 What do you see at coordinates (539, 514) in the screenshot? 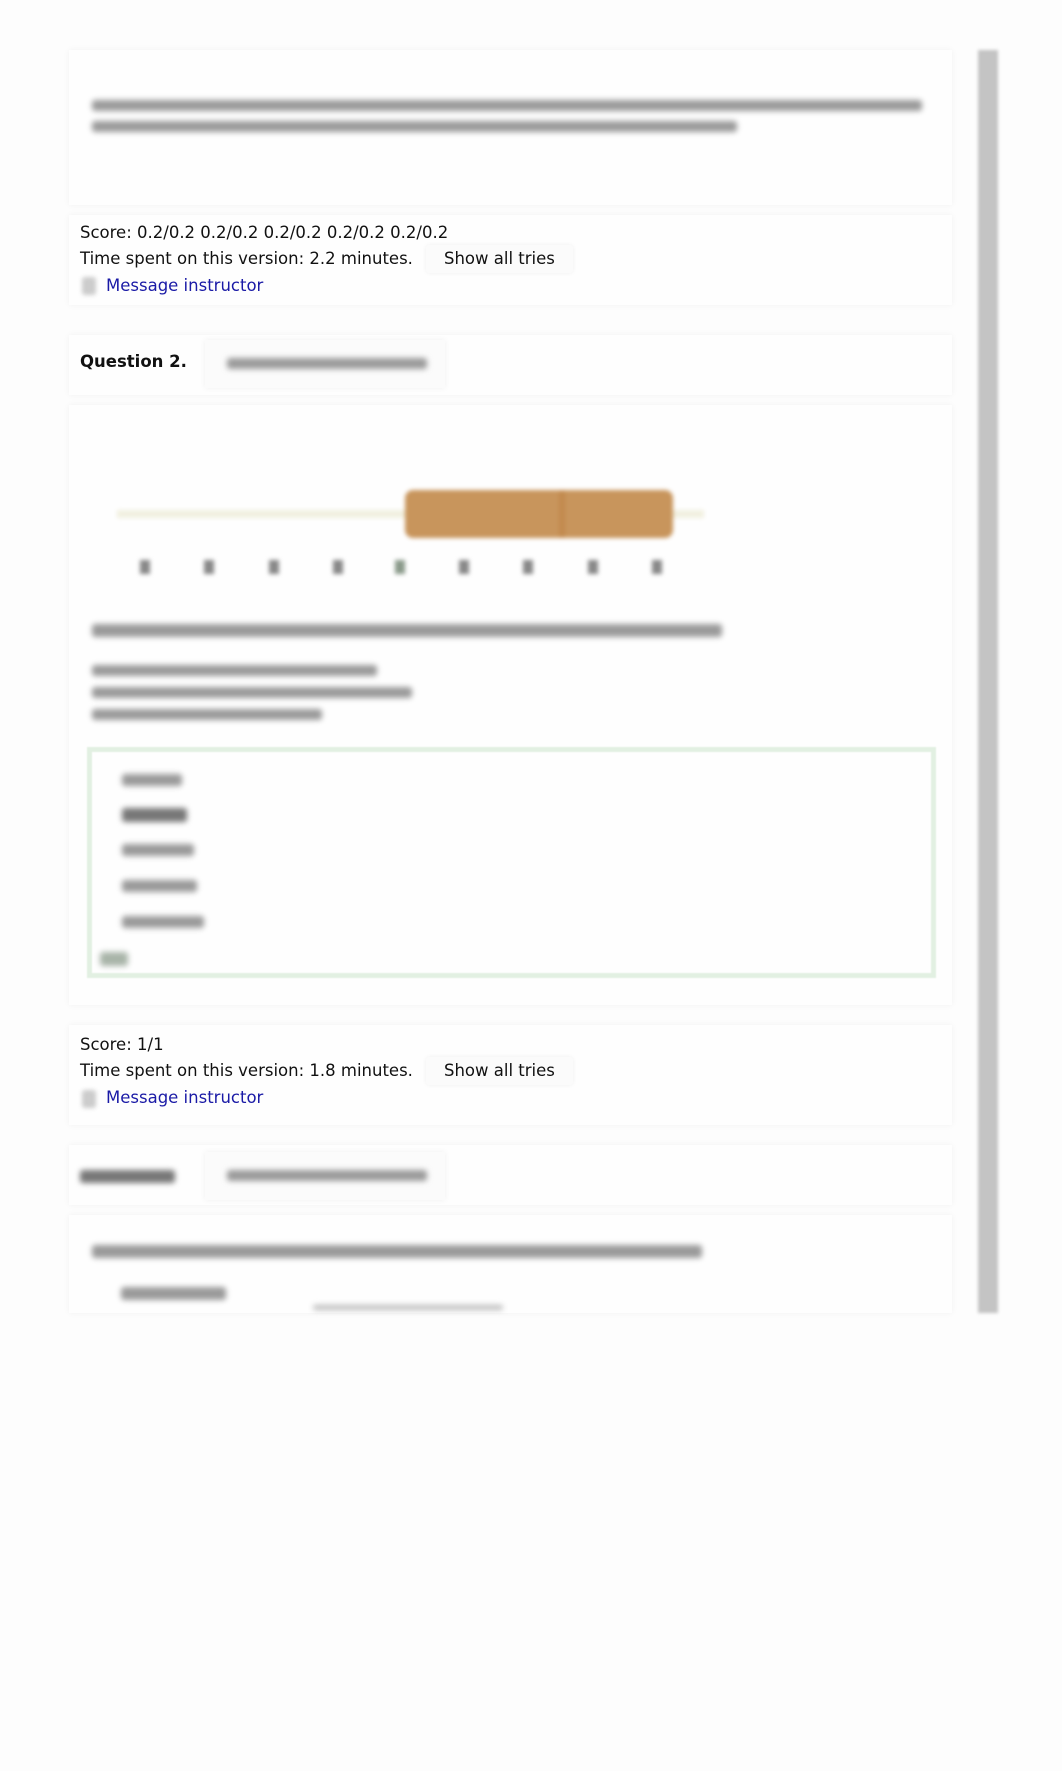
I see `boxplot-box` at bounding box center [539, 514].